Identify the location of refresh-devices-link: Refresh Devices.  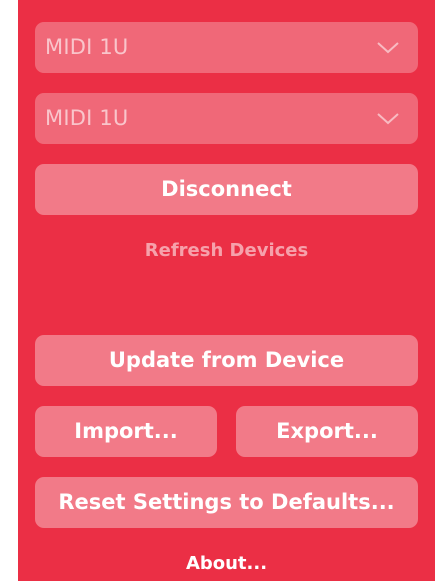
(226, 250).